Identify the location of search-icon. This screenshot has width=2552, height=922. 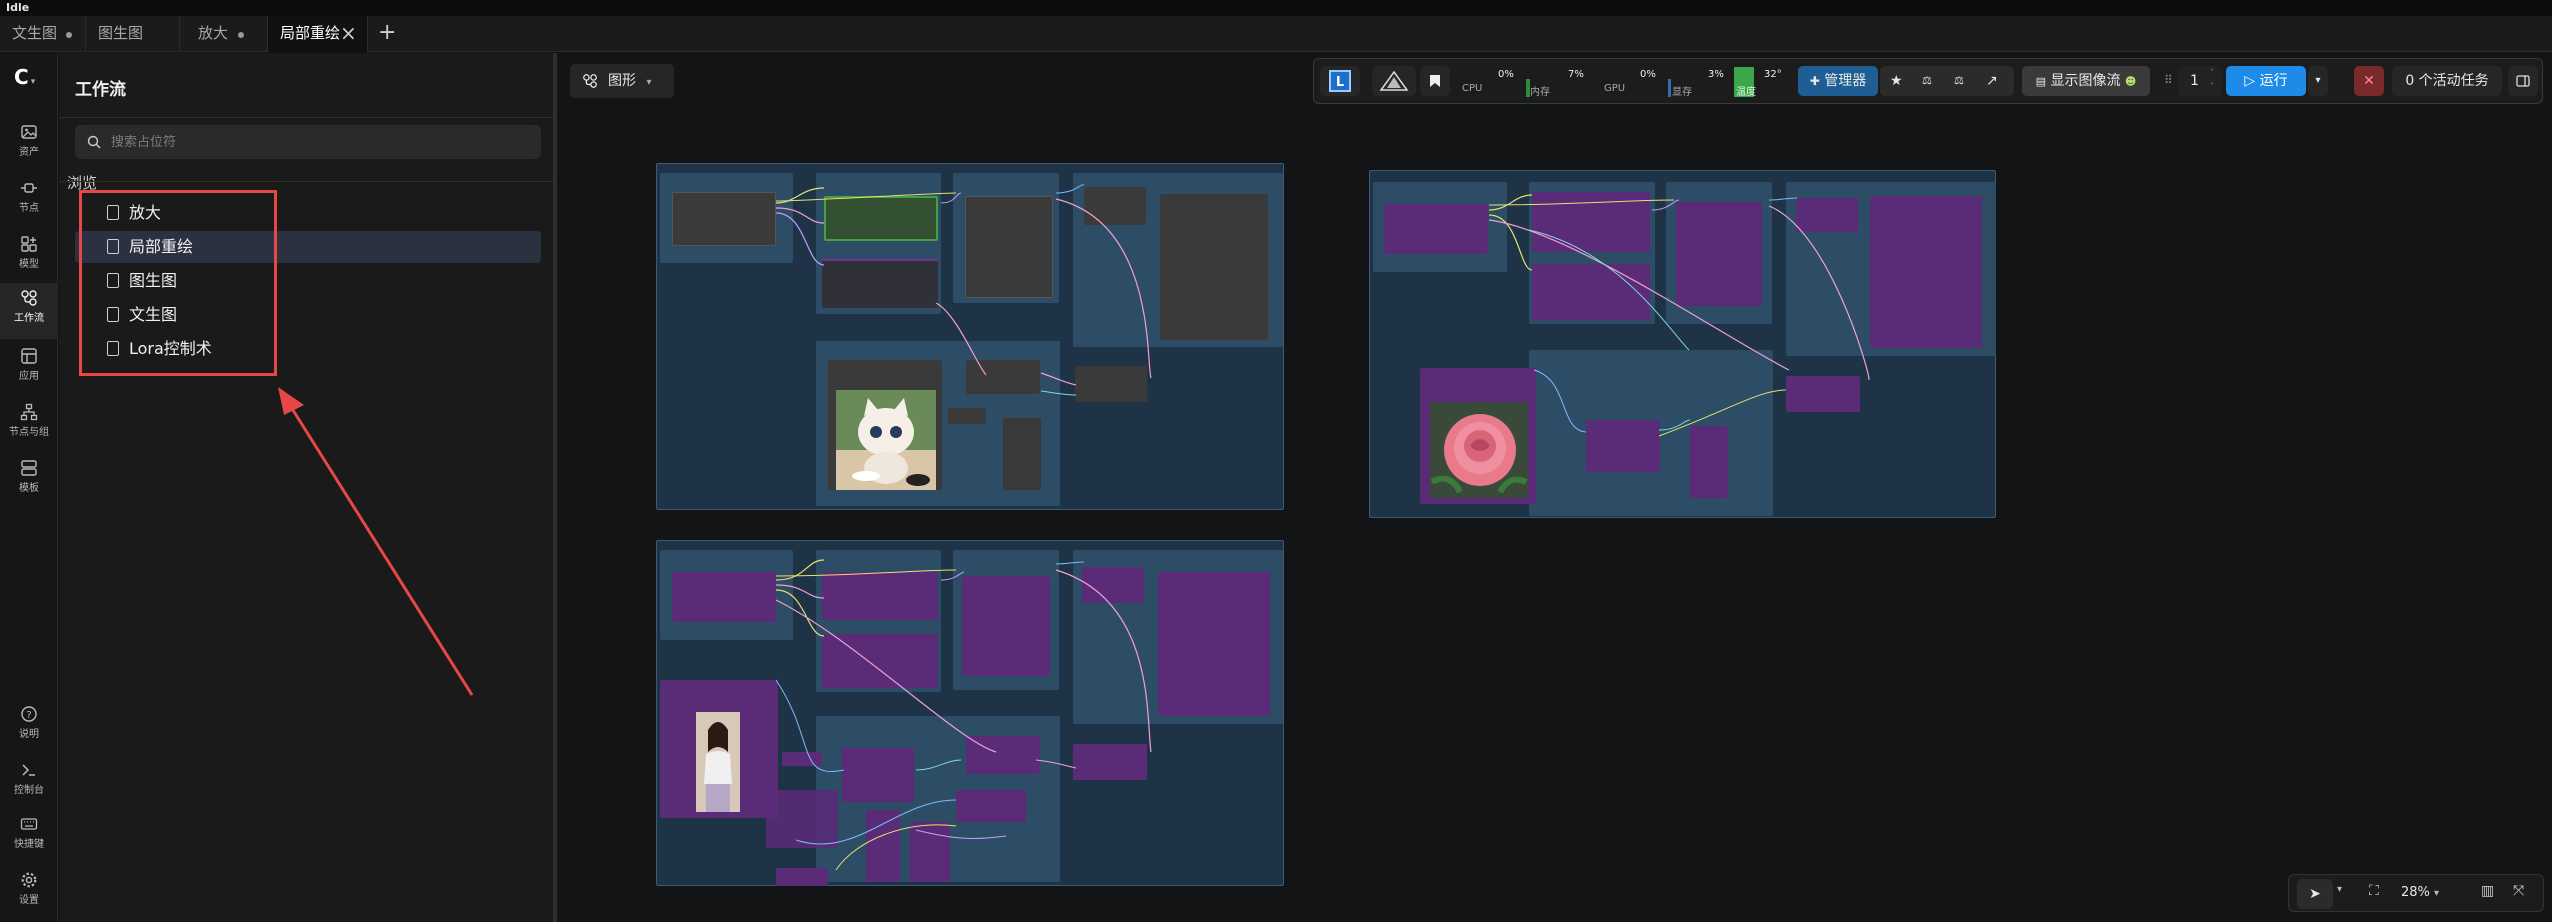
(94, 142).